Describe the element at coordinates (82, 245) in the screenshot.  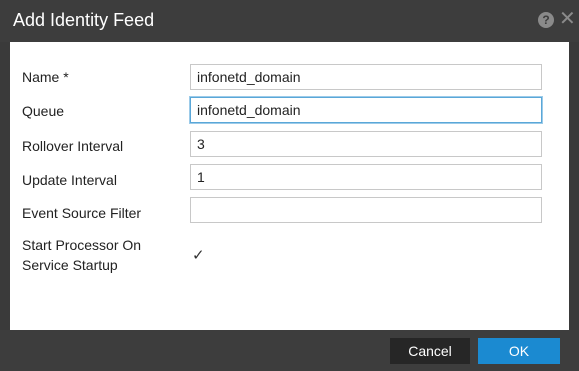
I see `start-processor-label-line1: Start Processor On` at that location.